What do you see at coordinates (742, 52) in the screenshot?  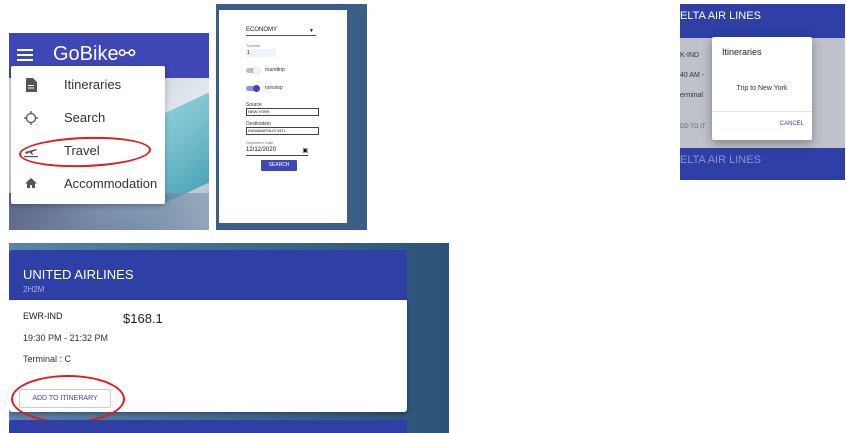 I see `dialog-title: Itineraries` at bounding box center [742, 52].